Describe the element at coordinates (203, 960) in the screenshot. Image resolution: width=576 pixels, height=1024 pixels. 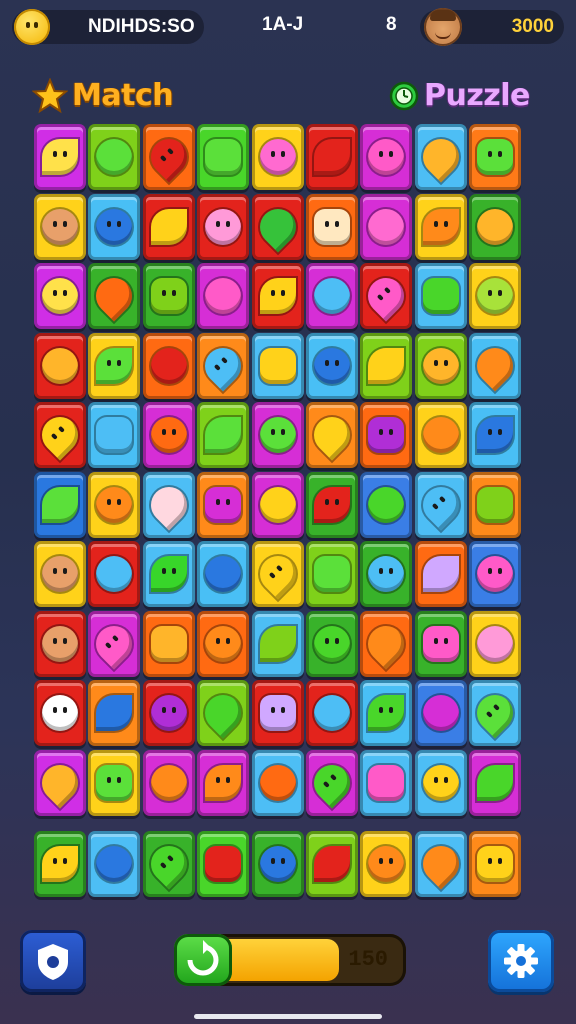
I see `progress-cap` at that location.